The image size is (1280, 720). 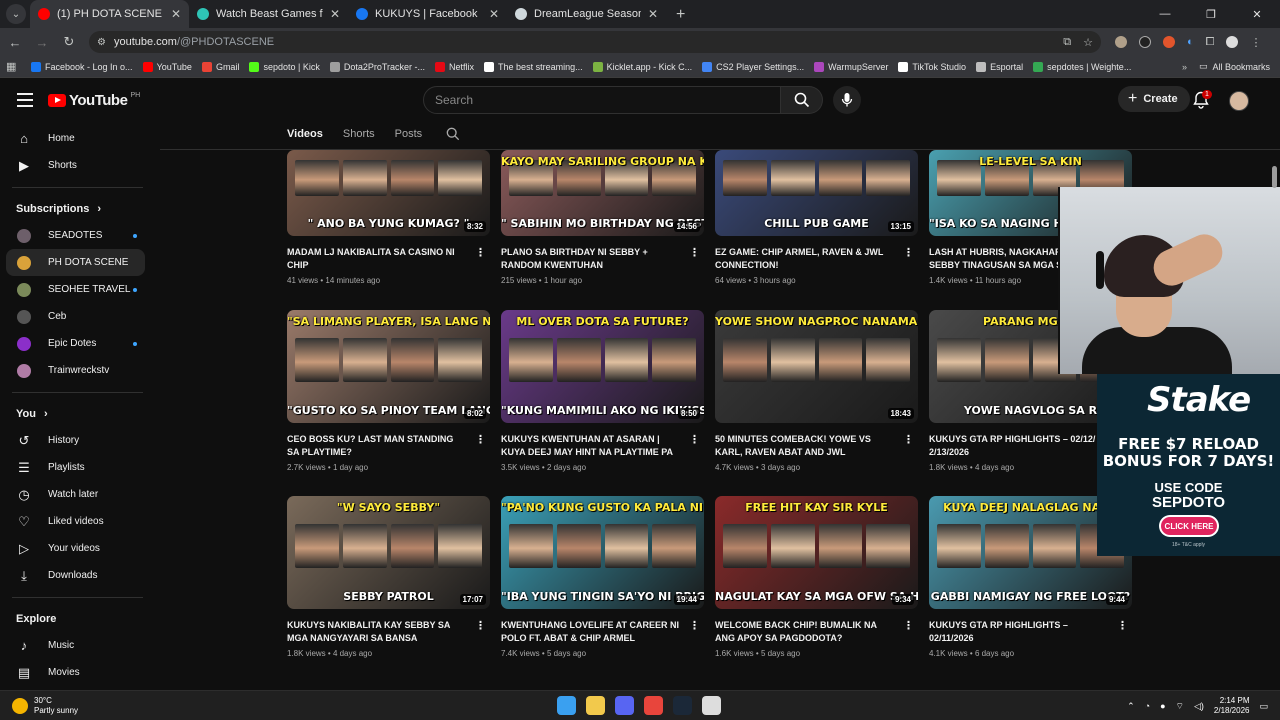 I want to click on tray-app-icon: ◔, so click(x=1147, y=706).